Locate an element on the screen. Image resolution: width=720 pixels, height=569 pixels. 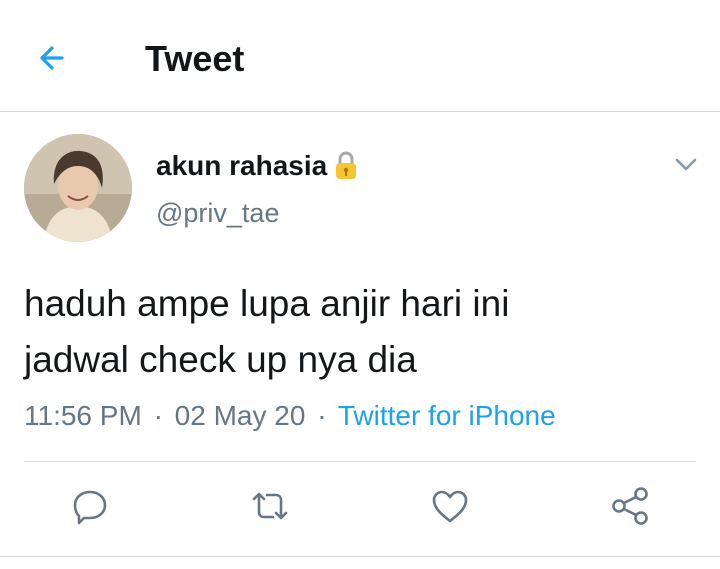
retweet-icon is located at coordinates (270, 506).